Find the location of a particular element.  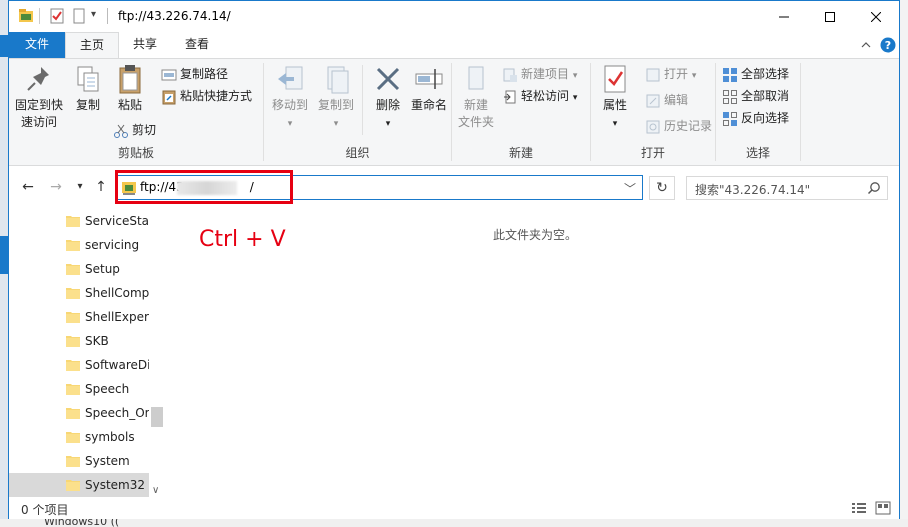

nav-folder-label: ShellComp is located at coordinates (117, 293).